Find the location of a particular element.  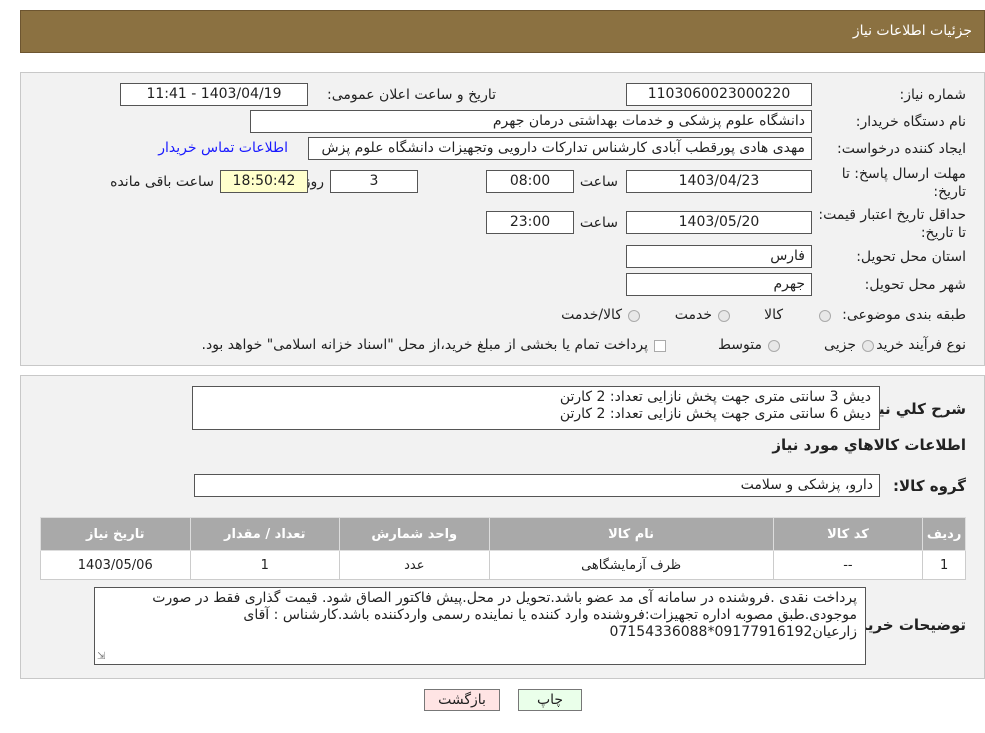

announce-field: 1403/04/19 - 11:41 is located at coordinates (214, 94).